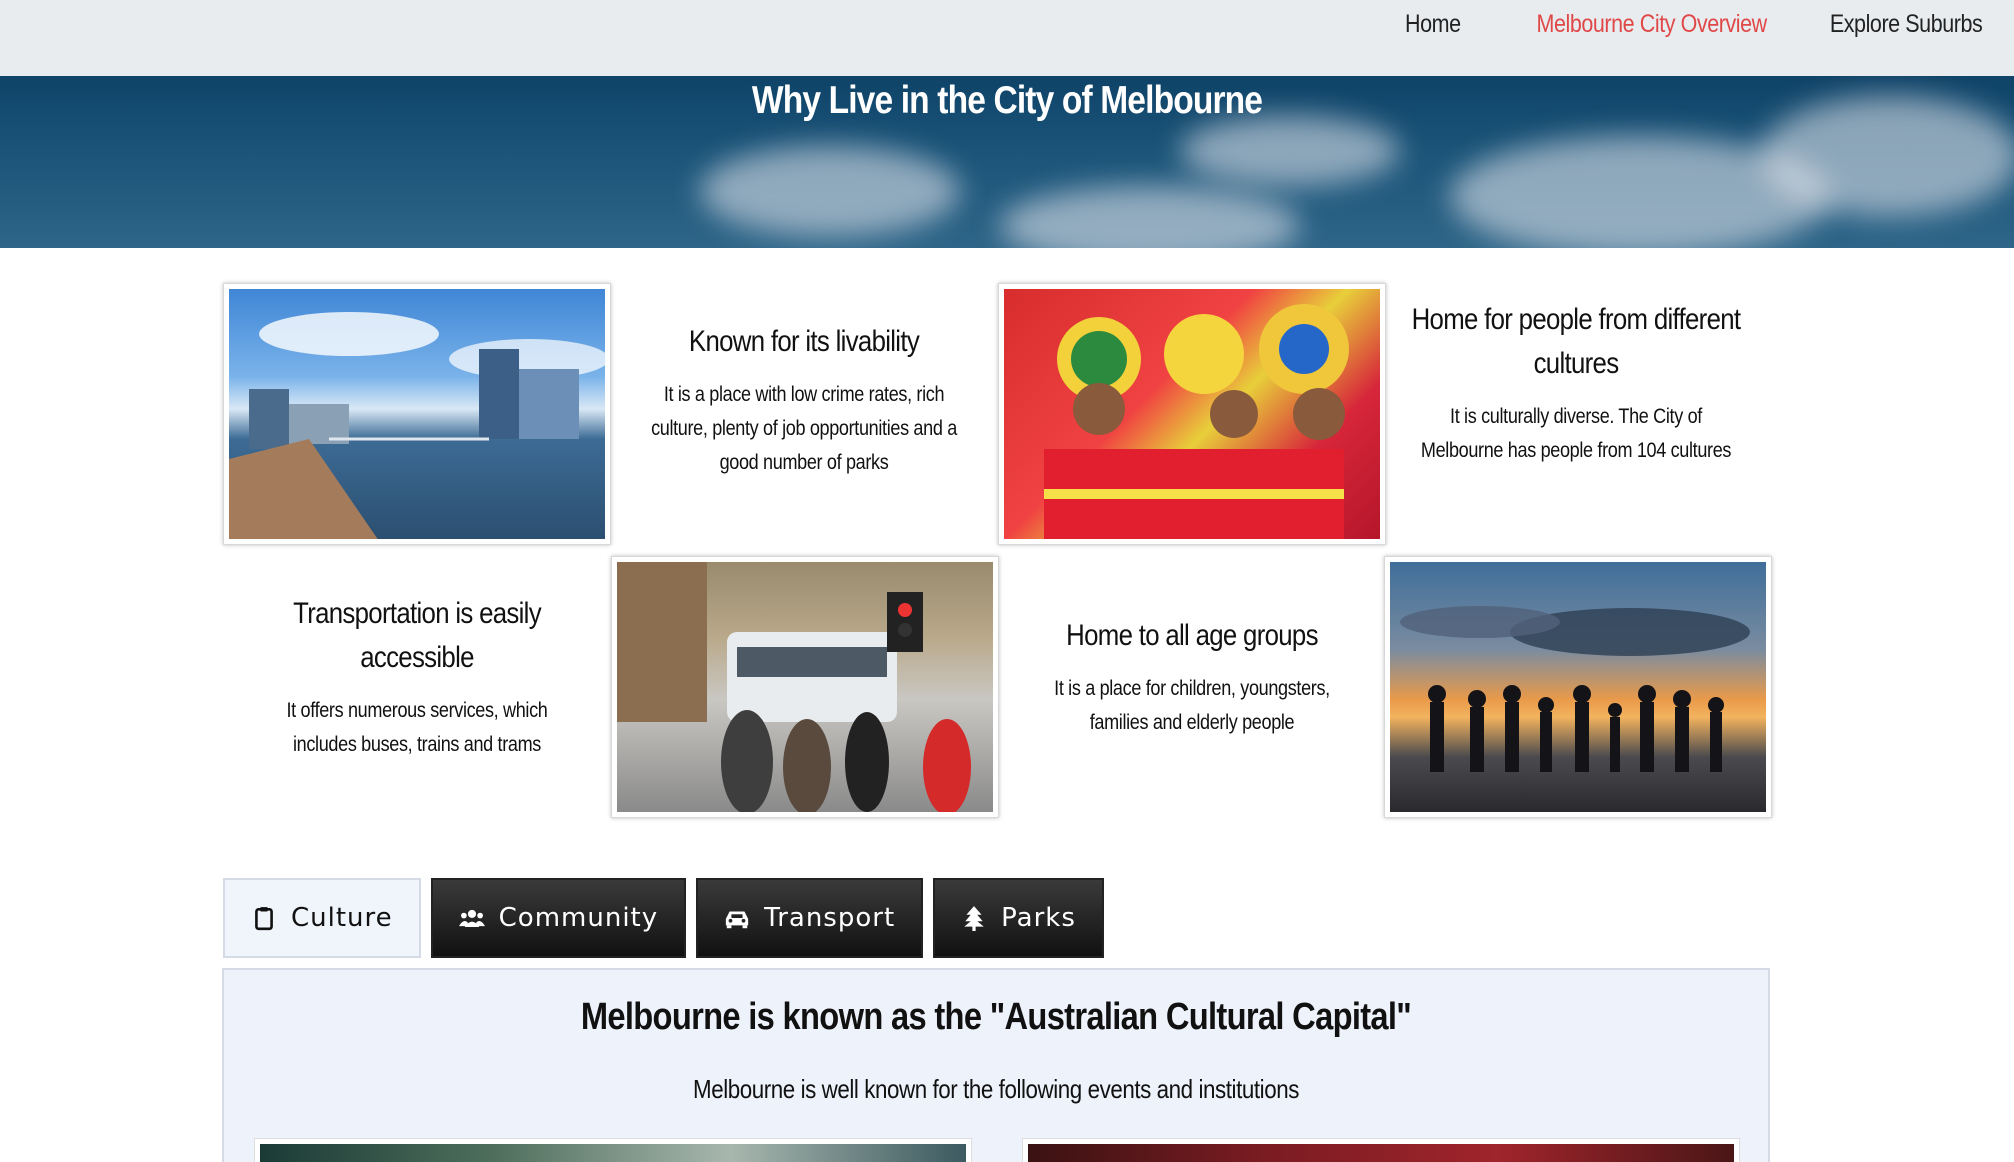 Image resolution: width=2014 pixels, height=1162 pixels. What do you see at coordinates (804, 341) in the screenshot?
I see `feature-title: Known for its livability` at bounding box center [804, 341].